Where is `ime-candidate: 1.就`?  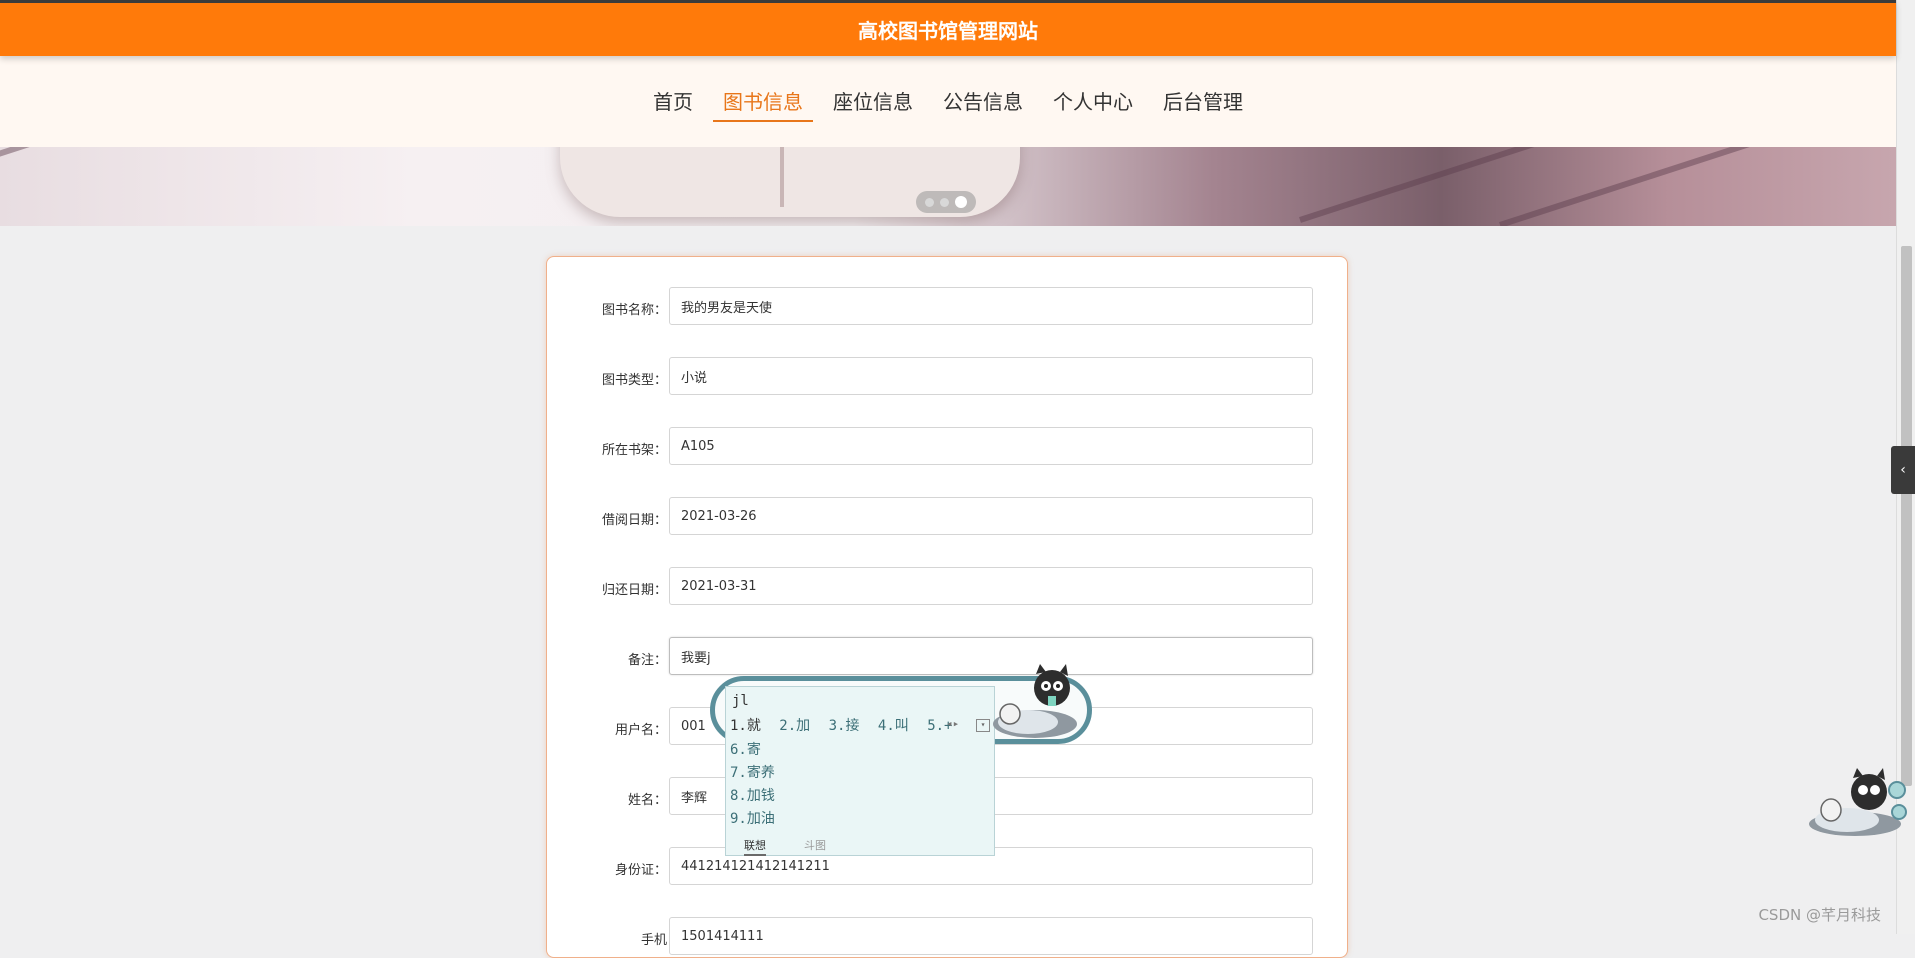
ime-candidate: 1.就 is located at coordinates (745, 726).